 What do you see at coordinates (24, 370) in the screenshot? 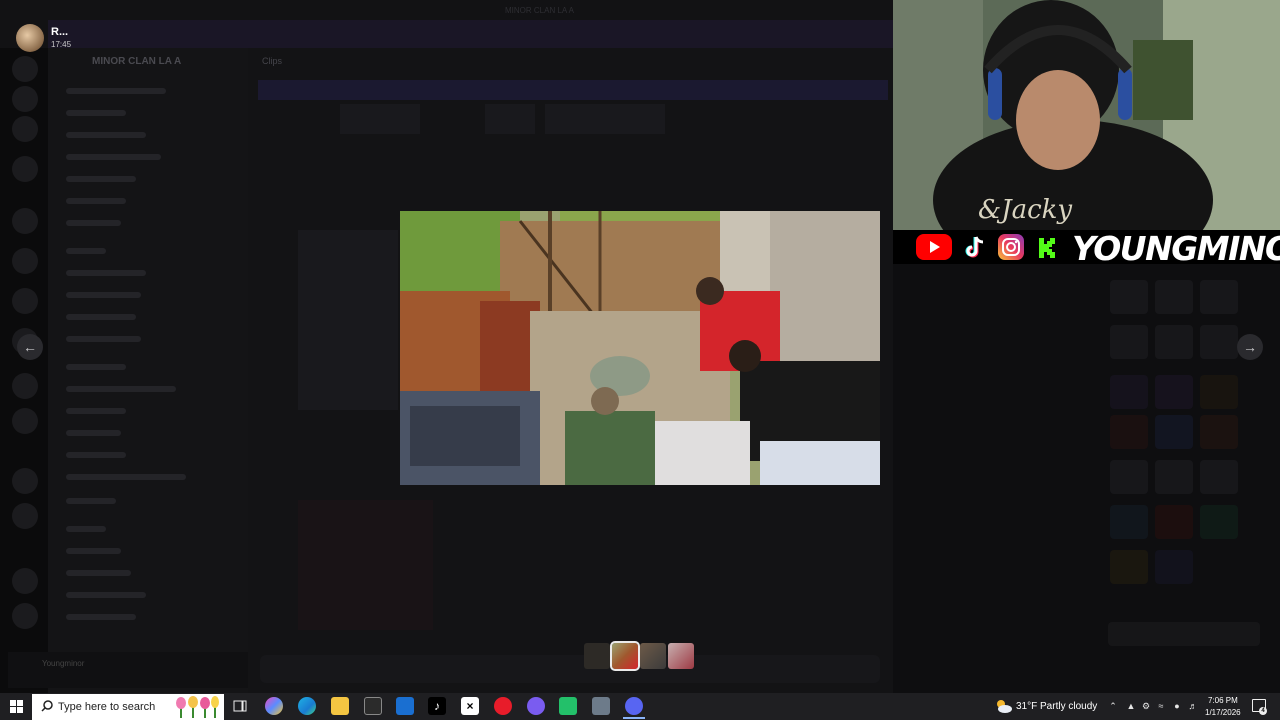
I see `server-rail` at bounding box center [24, 370].